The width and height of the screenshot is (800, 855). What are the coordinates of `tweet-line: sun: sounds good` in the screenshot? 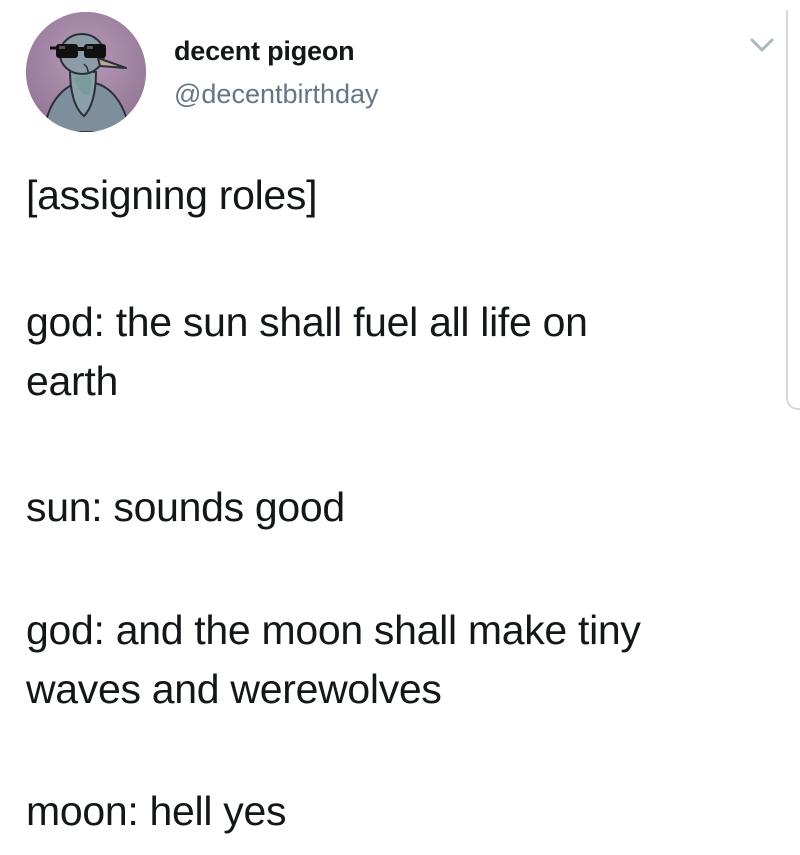 It's located at (185, 507).